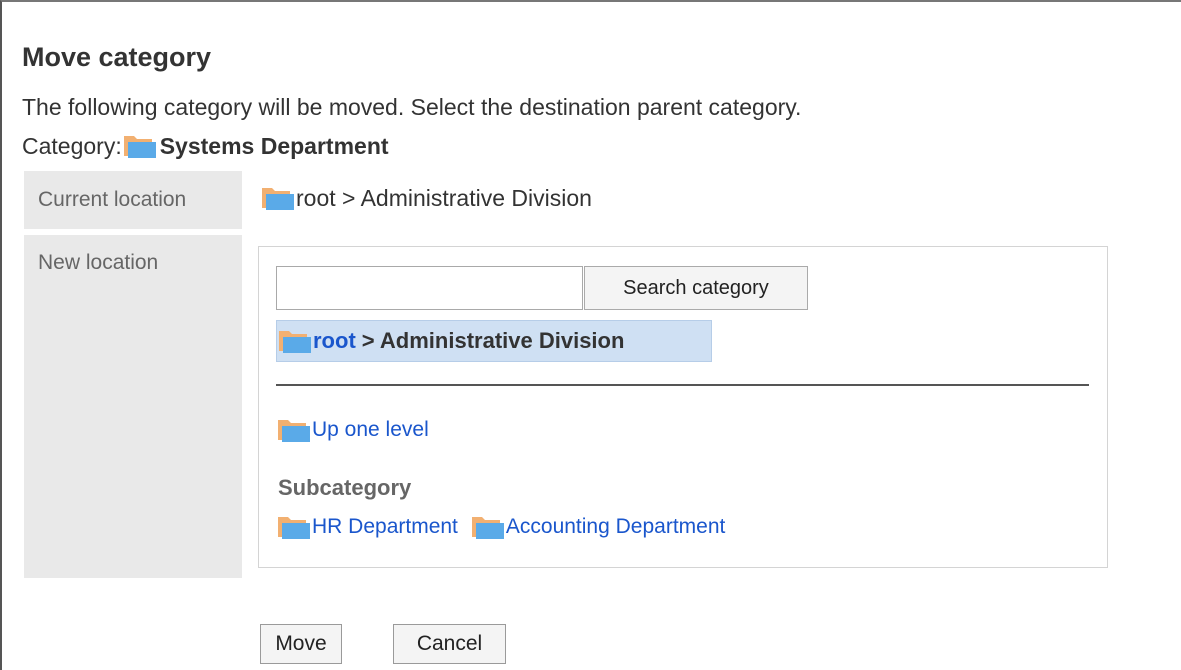 This screenshot has width=1181, height=670. I want to click on page-title: Move category, so click(117, 57).